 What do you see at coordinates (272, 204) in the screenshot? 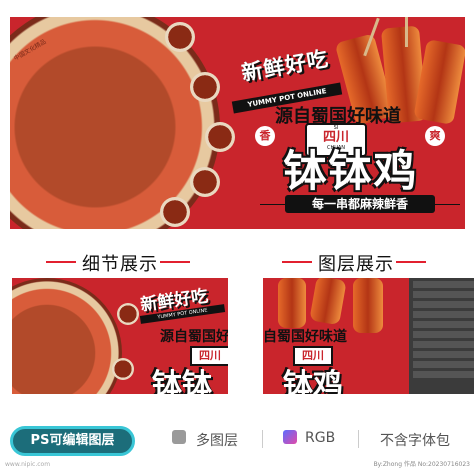
I see `slogan-line-left` at bounding box center [272, 204].